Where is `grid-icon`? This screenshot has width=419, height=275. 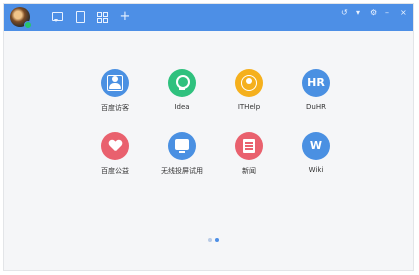 grid-icon is located at coordinates (102, 17).